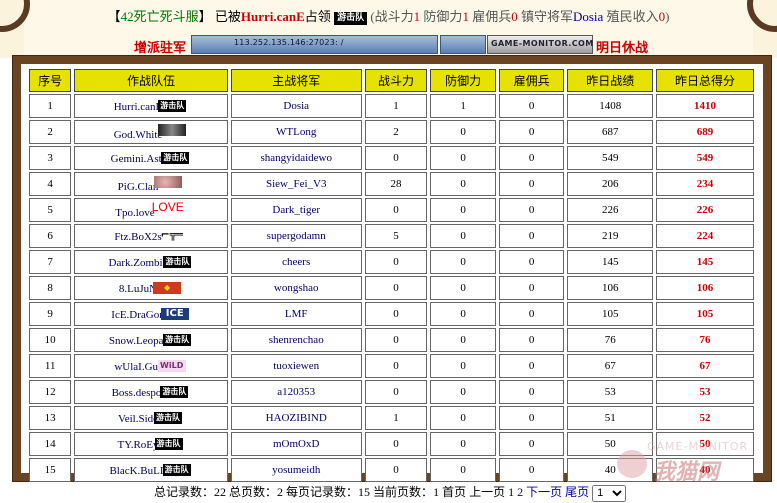 This screenshot has width=777, height=503. Describe the element at coordinates (296, 314) in the screenshot. I see `general-cell: LMF` at that location.